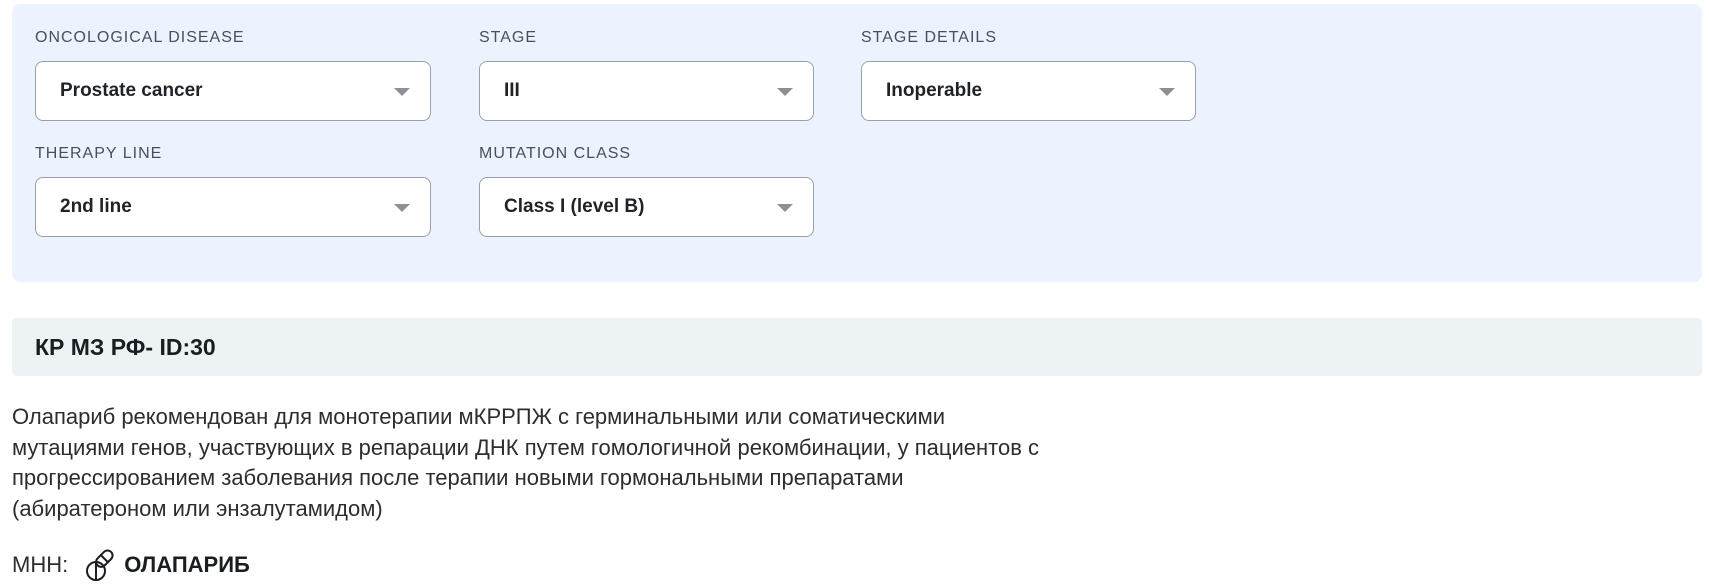  Describe the element at coordinates (512, 90) in the screenshot. I see `stage-value: III` at that location.